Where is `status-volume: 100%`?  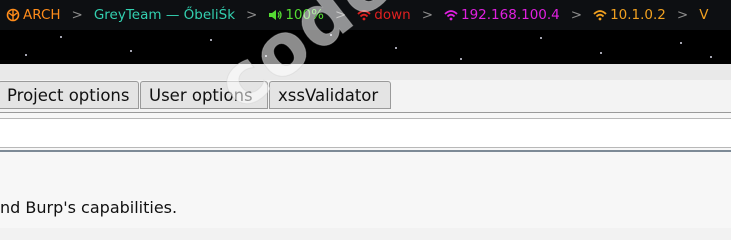 status-volume: 100% is located at coordinates (296, 15).